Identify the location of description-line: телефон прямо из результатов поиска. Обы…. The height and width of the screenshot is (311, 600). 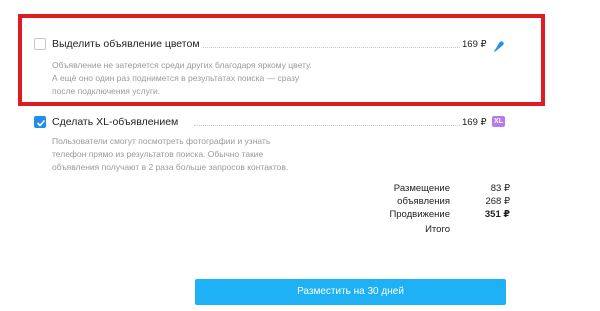
(158, 154).